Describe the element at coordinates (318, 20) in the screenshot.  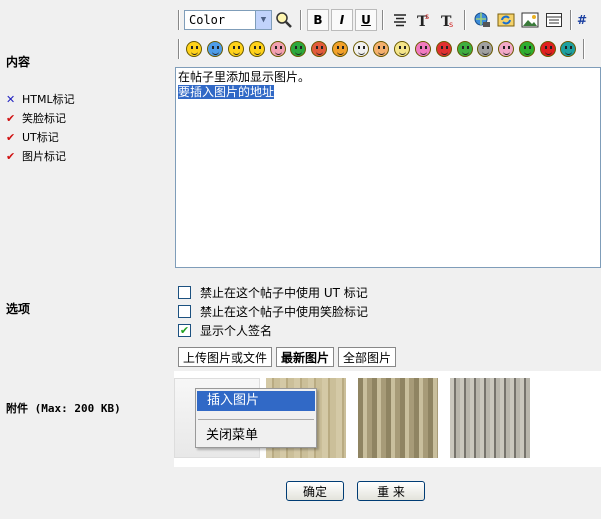
I see `bold-button: B` at that location.